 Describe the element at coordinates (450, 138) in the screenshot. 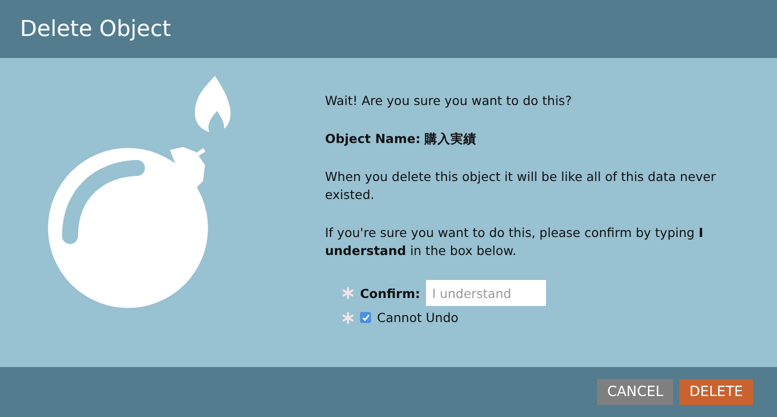

I see `object-name-value: 購入実績` at that location.